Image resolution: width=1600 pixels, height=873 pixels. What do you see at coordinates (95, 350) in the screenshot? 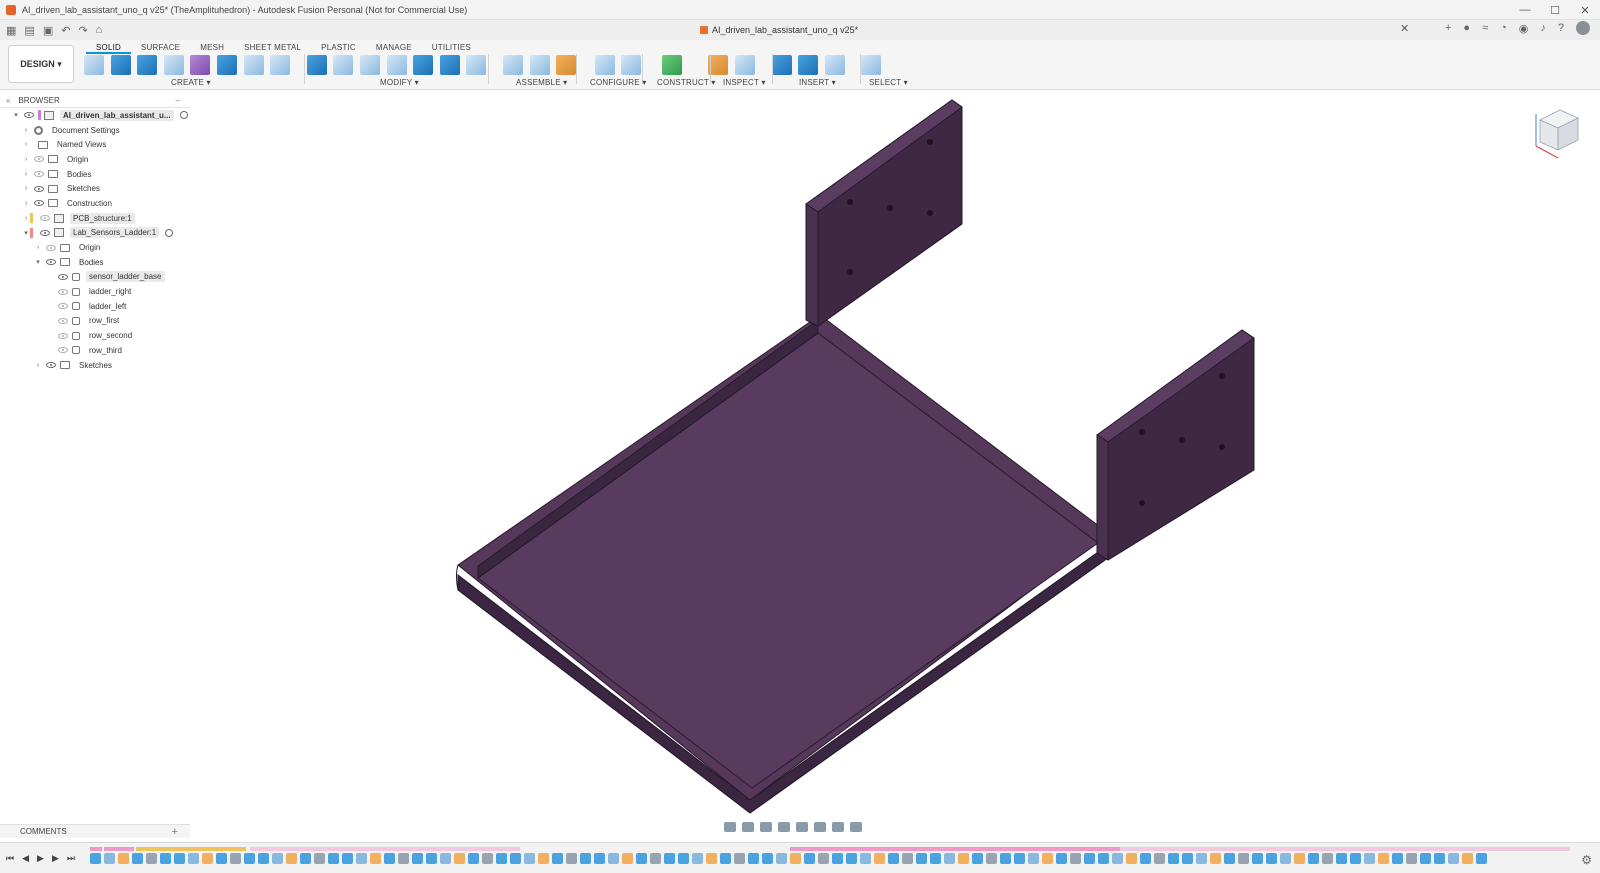
I see `tree-item-body: row_third` at bounding box center [95, 350].